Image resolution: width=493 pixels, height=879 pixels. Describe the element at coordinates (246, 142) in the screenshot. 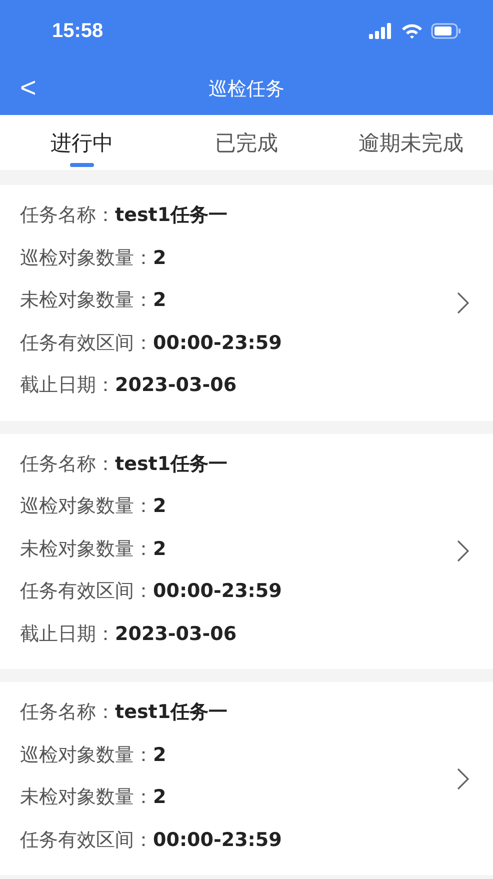

I see `tab: 已完成` at that location.